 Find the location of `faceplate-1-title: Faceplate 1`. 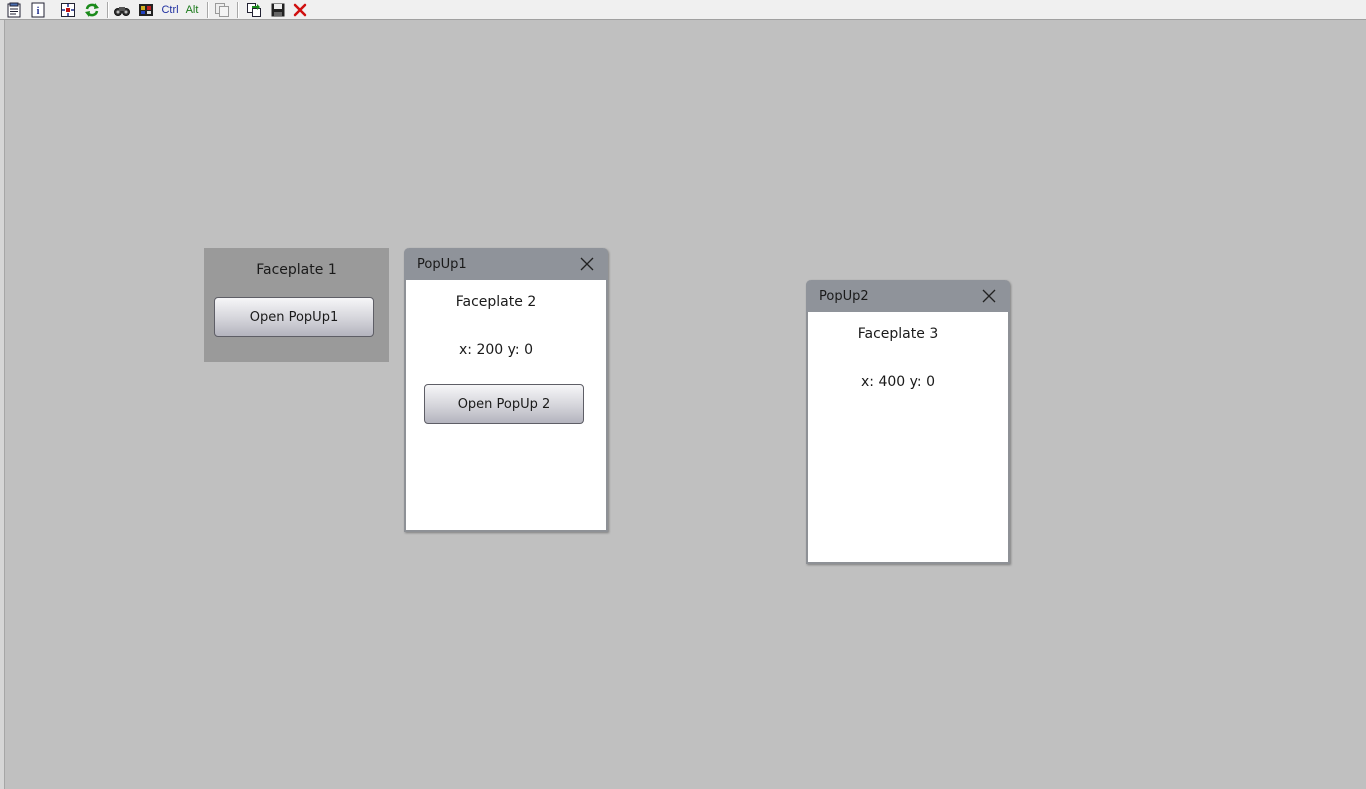

faceplate-1-title: Faceplate 1 is located at coordinates (296, 270).